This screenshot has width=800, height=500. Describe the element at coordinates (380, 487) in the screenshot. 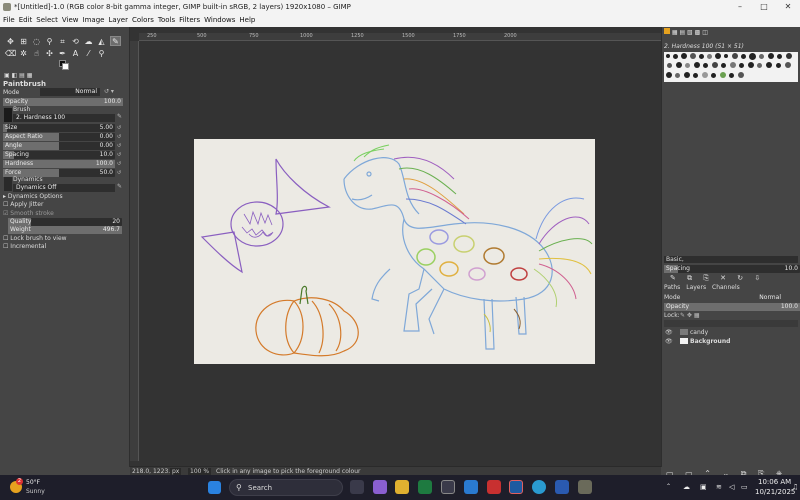

I see `copilot-icon` at that location.